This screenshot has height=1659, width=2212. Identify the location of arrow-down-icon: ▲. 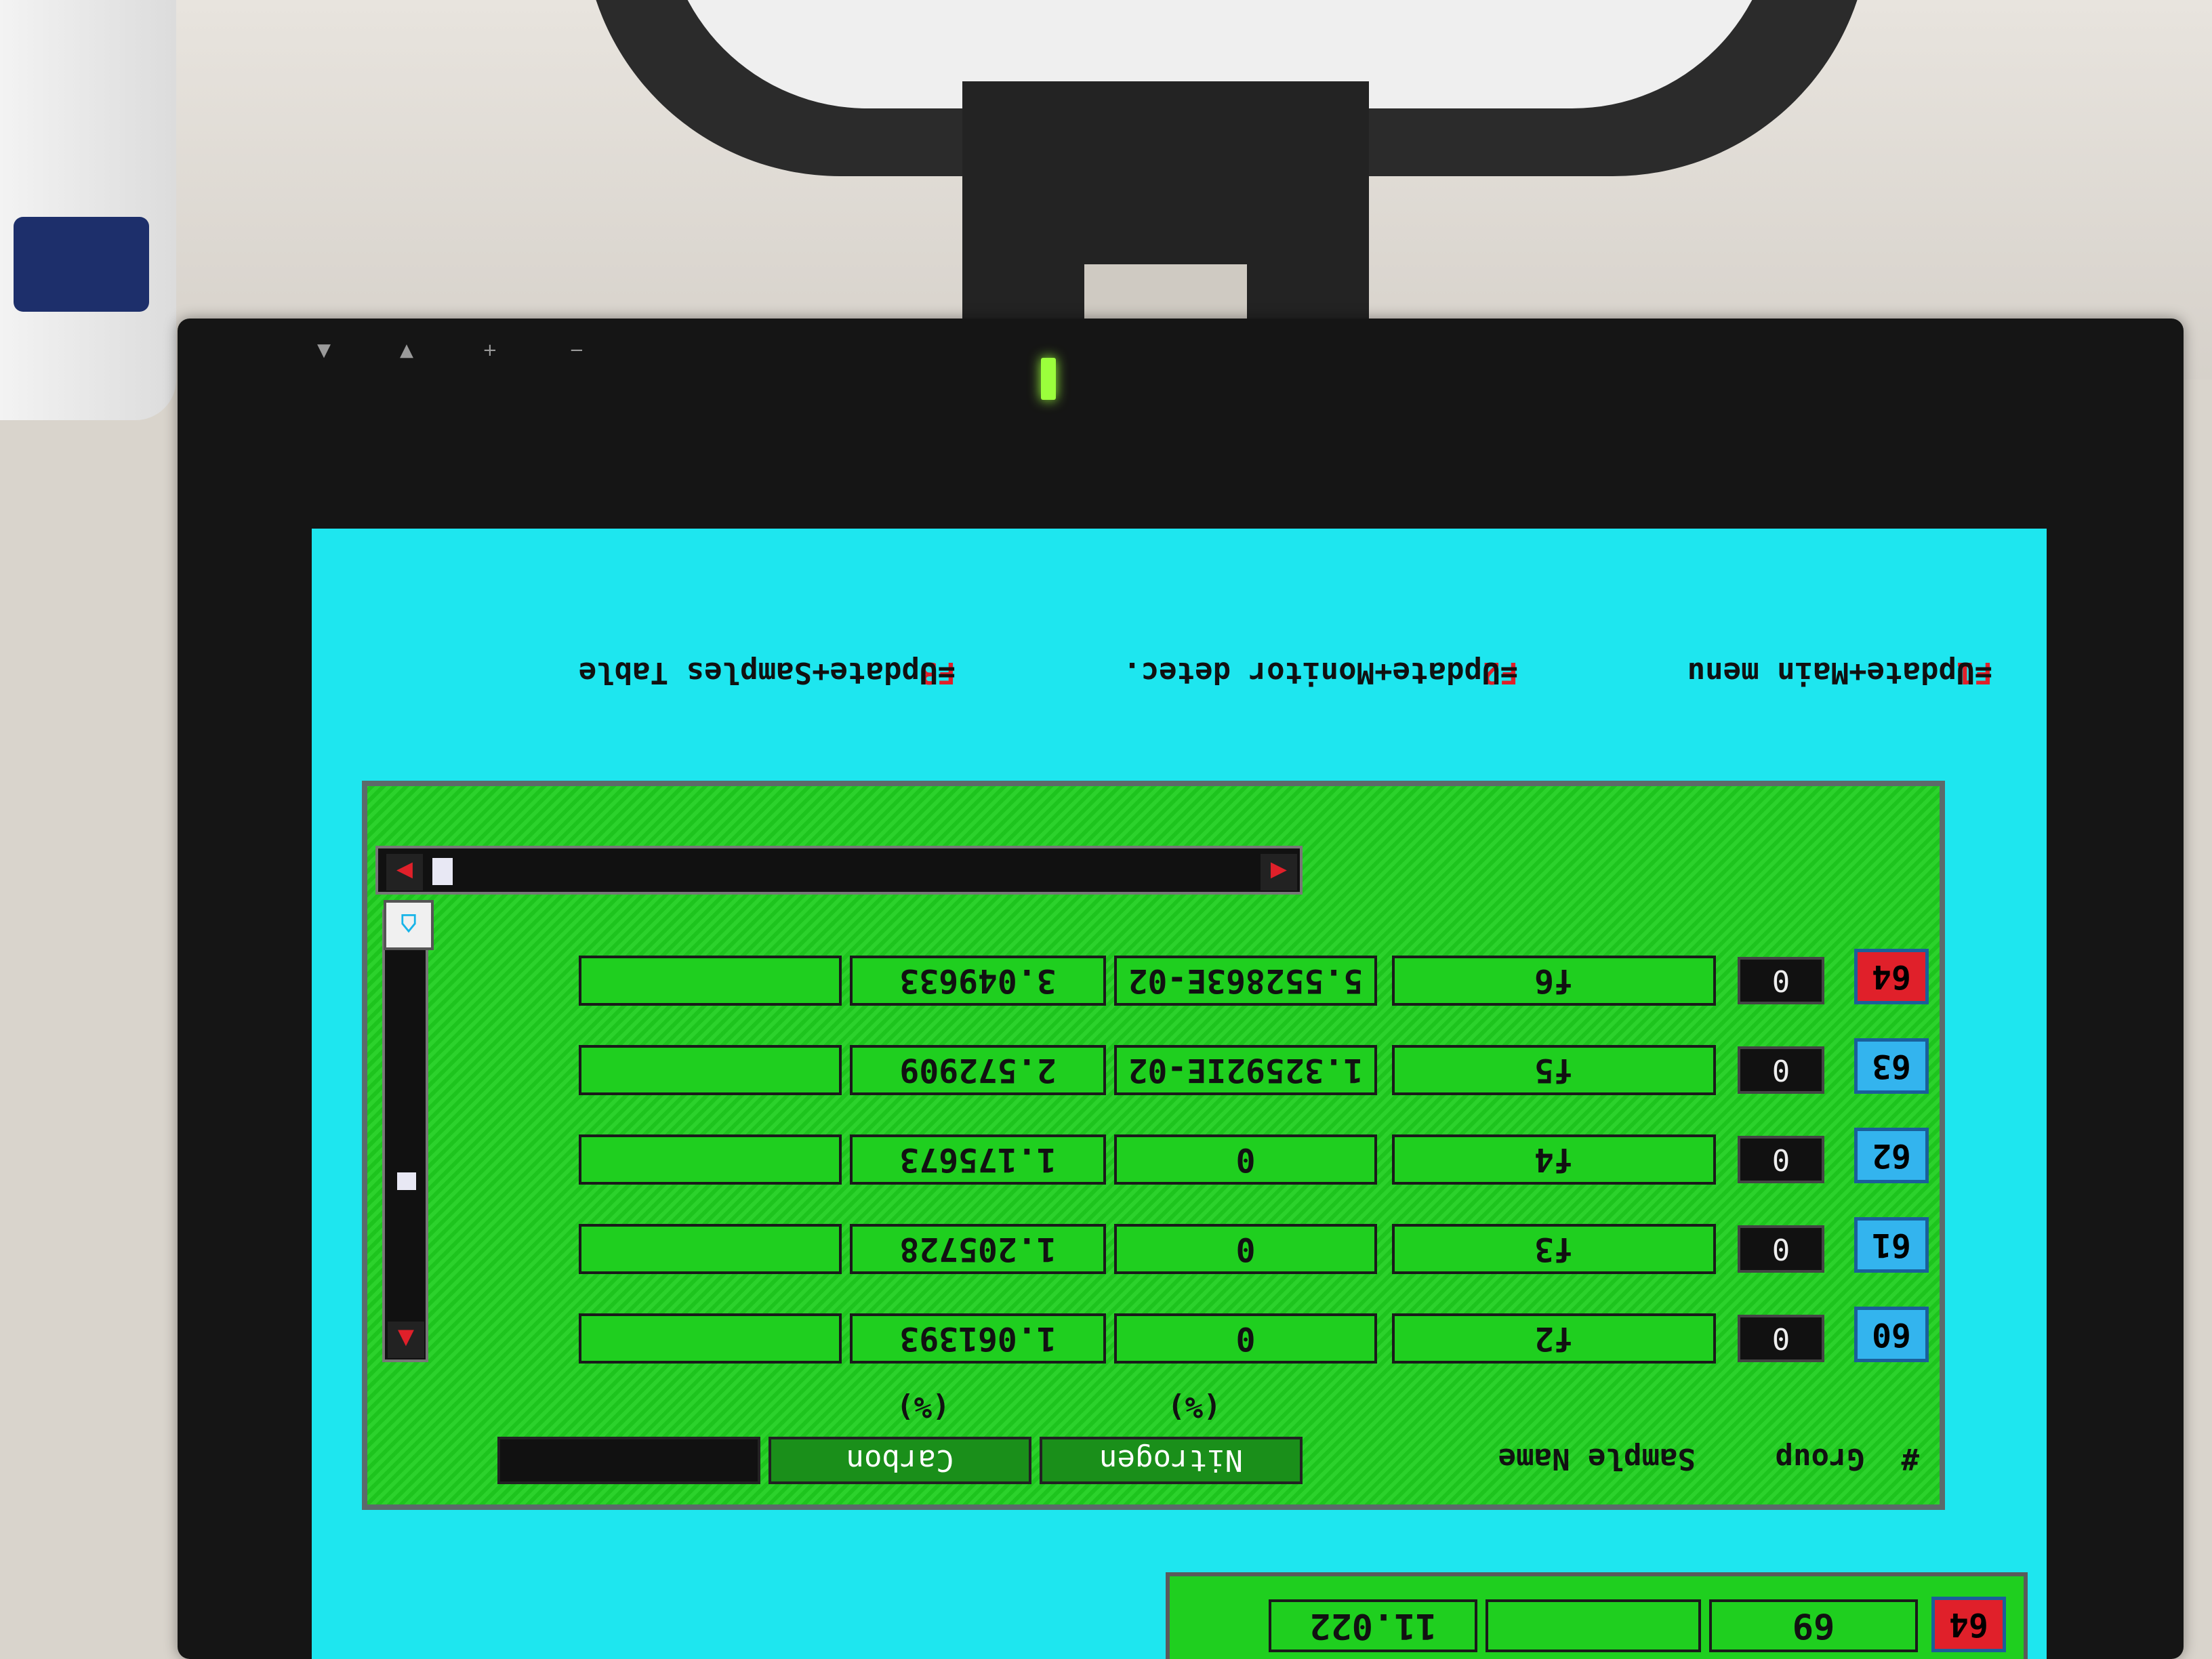
(406, 1340).